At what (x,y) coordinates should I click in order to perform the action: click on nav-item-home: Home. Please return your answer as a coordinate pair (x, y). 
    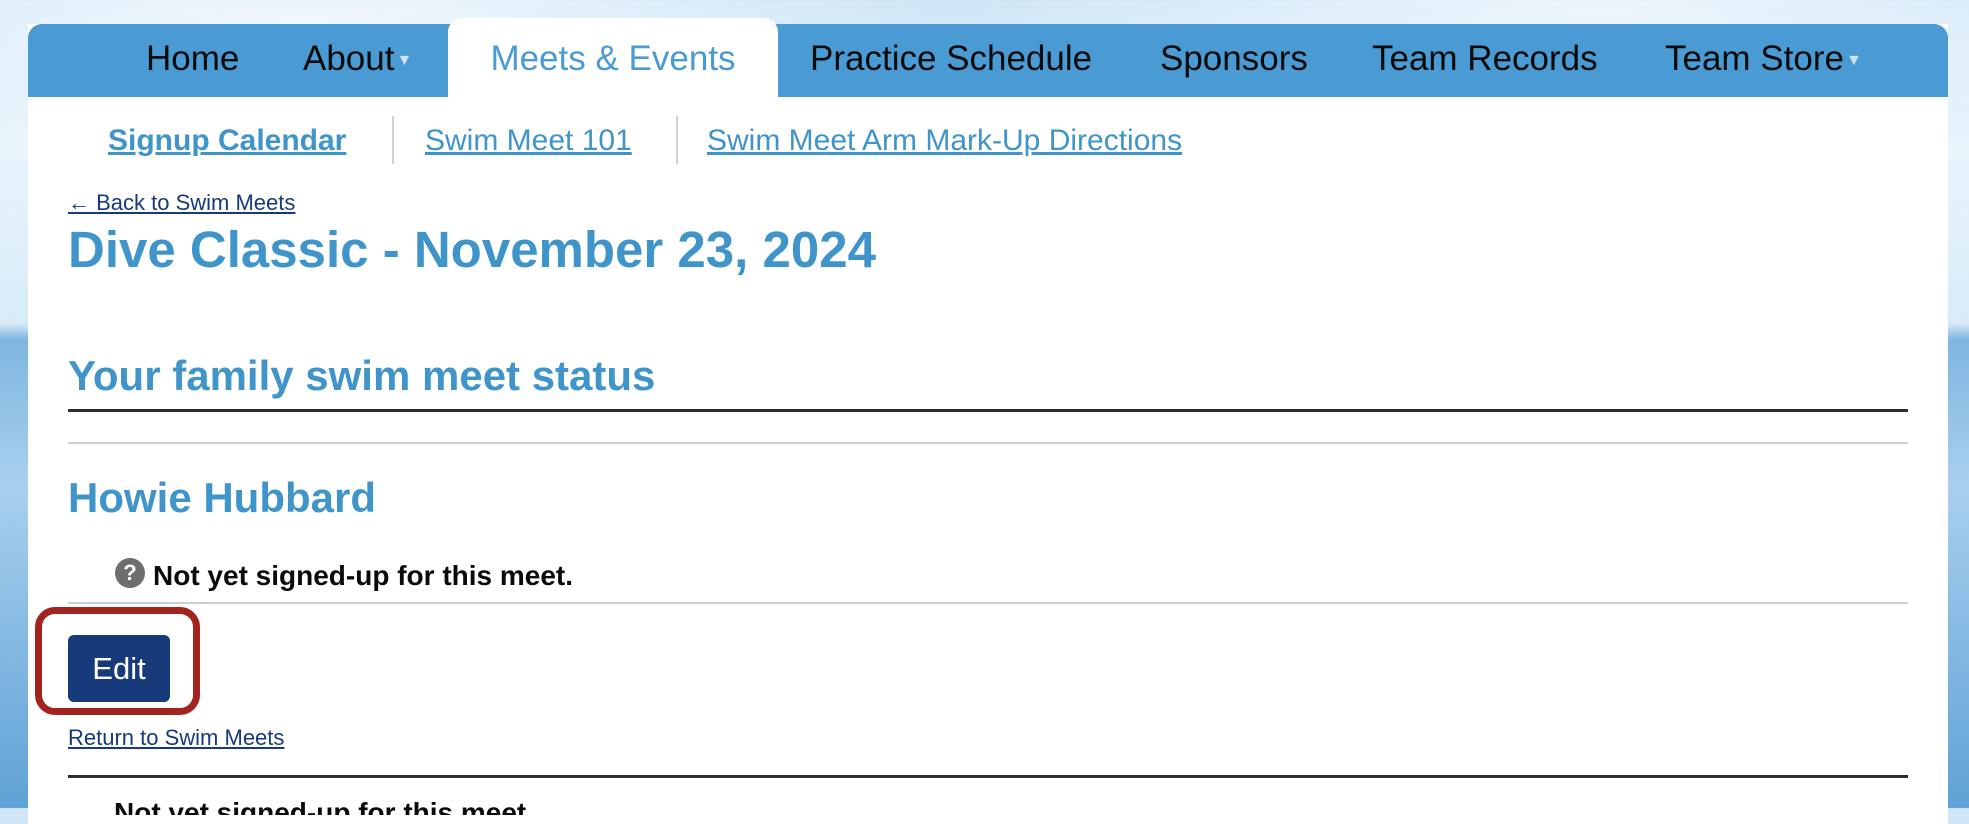
    Looking at the image, I should click on (192, 60).